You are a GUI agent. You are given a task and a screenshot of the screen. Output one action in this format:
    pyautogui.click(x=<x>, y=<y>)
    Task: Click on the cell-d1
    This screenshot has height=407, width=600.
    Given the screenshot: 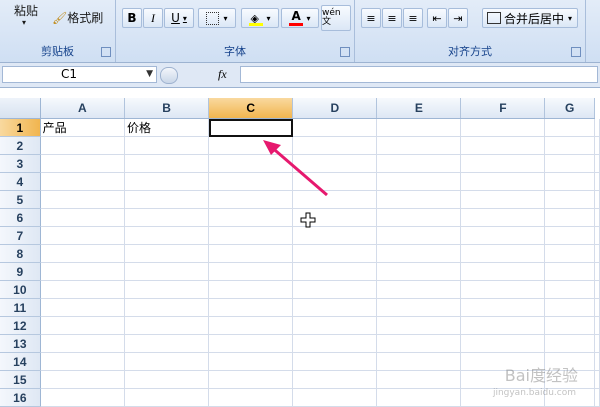 What is the action you would take?
    pyautogui.click(x=335, y=127)
    